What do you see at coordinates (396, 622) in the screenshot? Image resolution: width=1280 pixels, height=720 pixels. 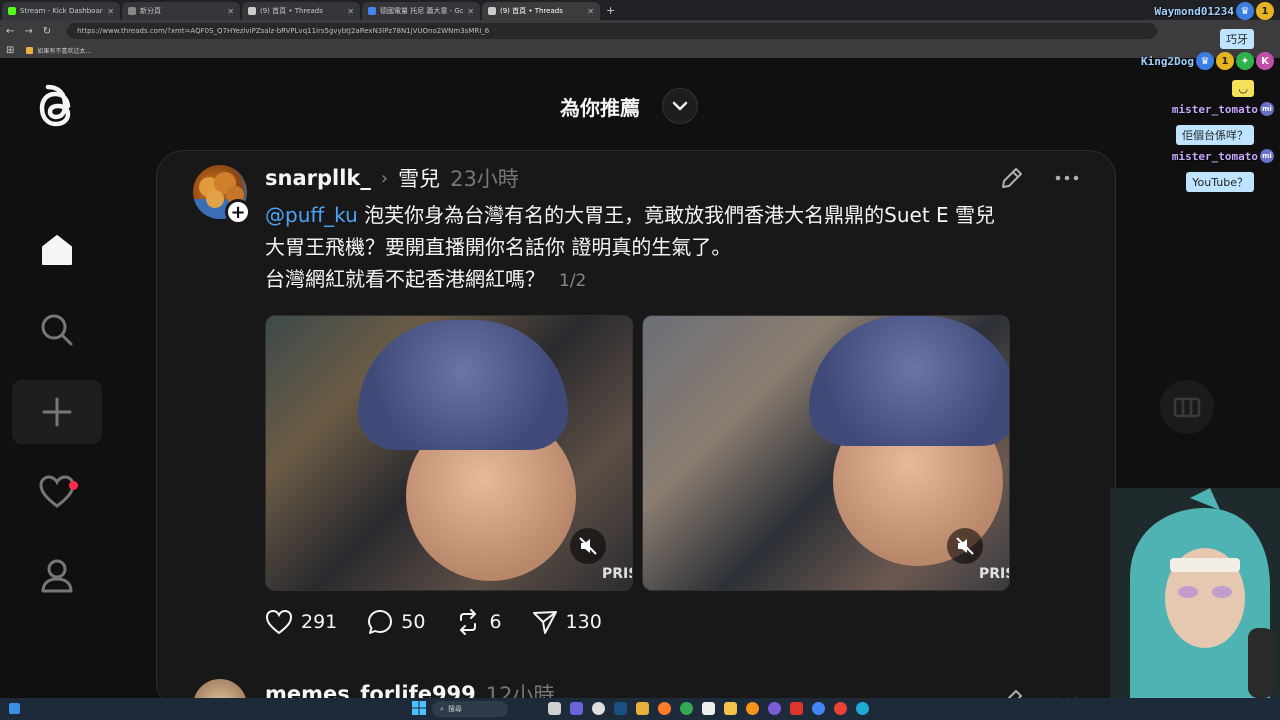 I see `reply-button: 50` at bounding box center [396, 622].